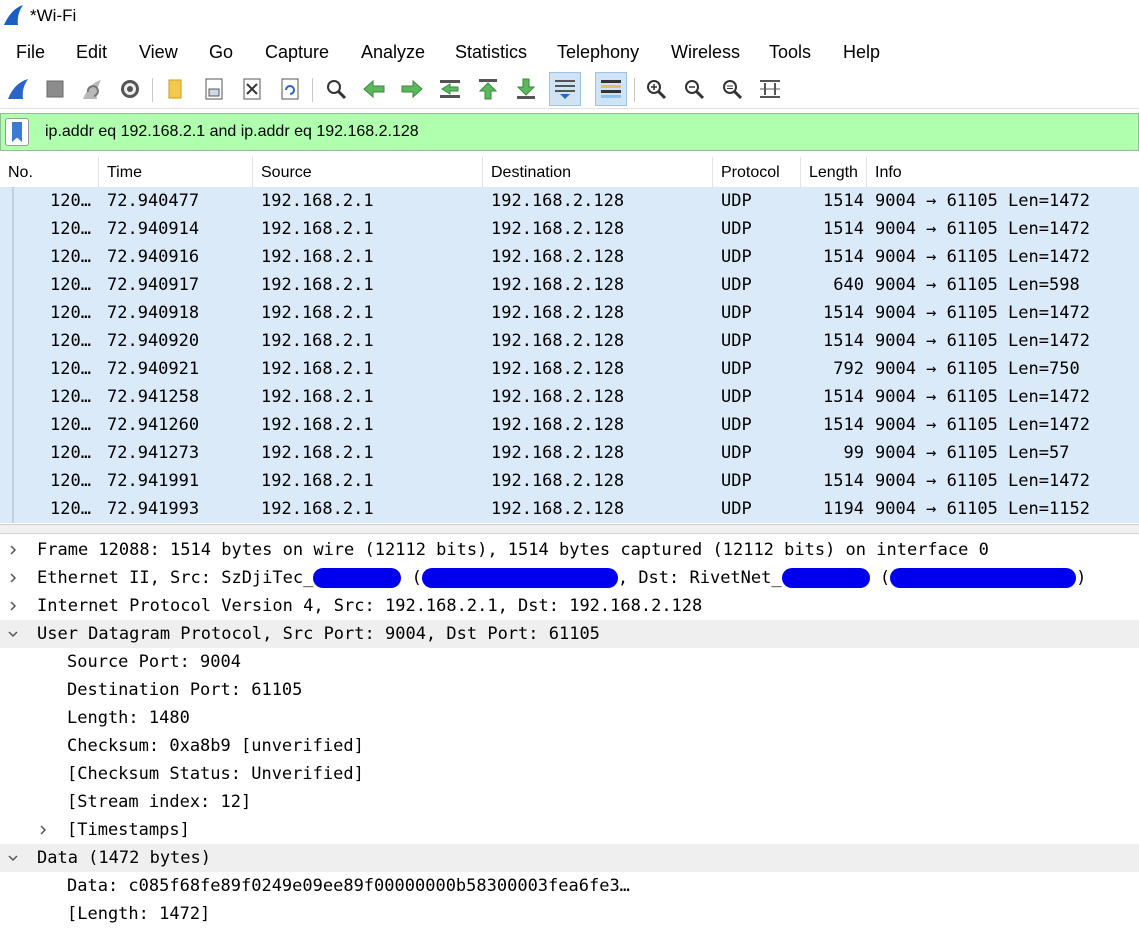 The width and height of the screenshot is (1139, 946). I want to click on column-header-time: Time, so click(176, 172).